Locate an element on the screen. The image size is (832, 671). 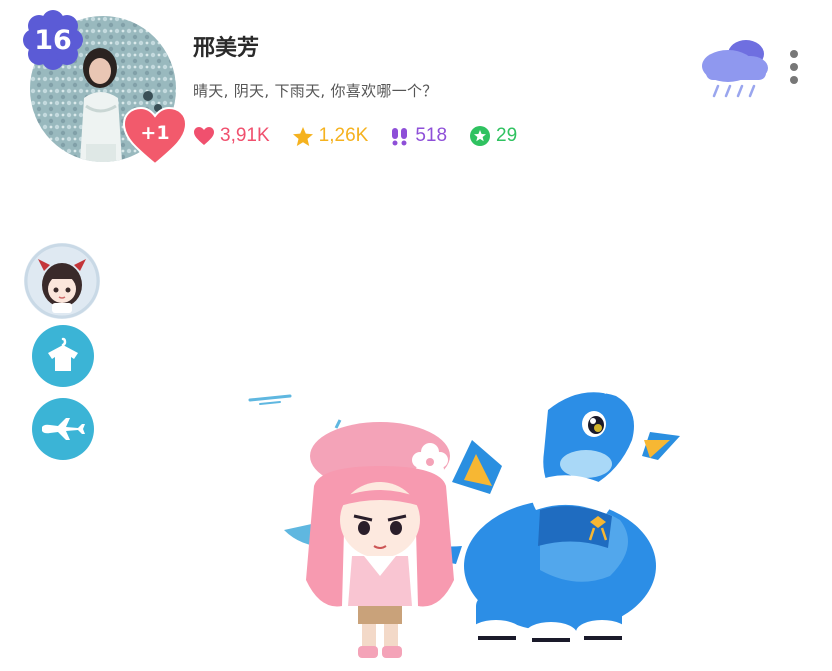
more-menu-button is located at coordinates (794, 68).